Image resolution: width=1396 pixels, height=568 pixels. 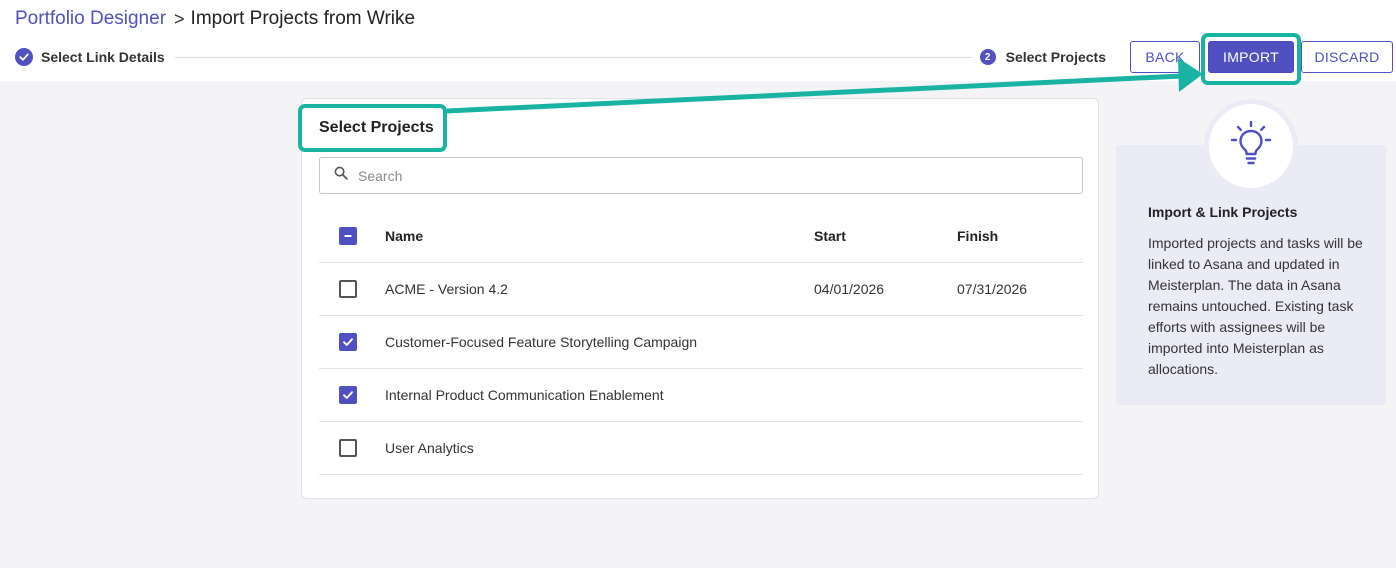 I want to click on select-all-checkbox, so click(x=348, y=235).